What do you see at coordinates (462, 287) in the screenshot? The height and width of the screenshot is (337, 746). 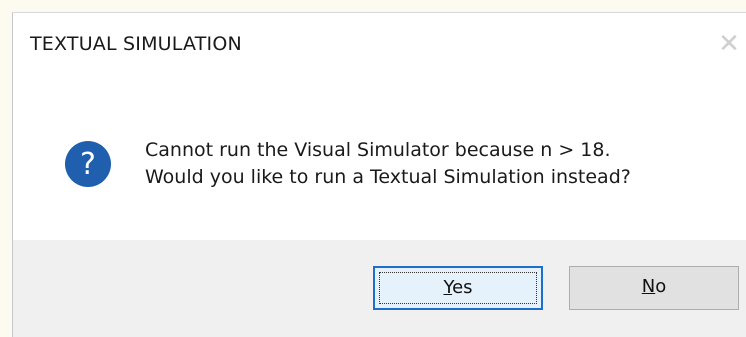 I see `yes-label-rest: es` at bounding box center [462, 287].